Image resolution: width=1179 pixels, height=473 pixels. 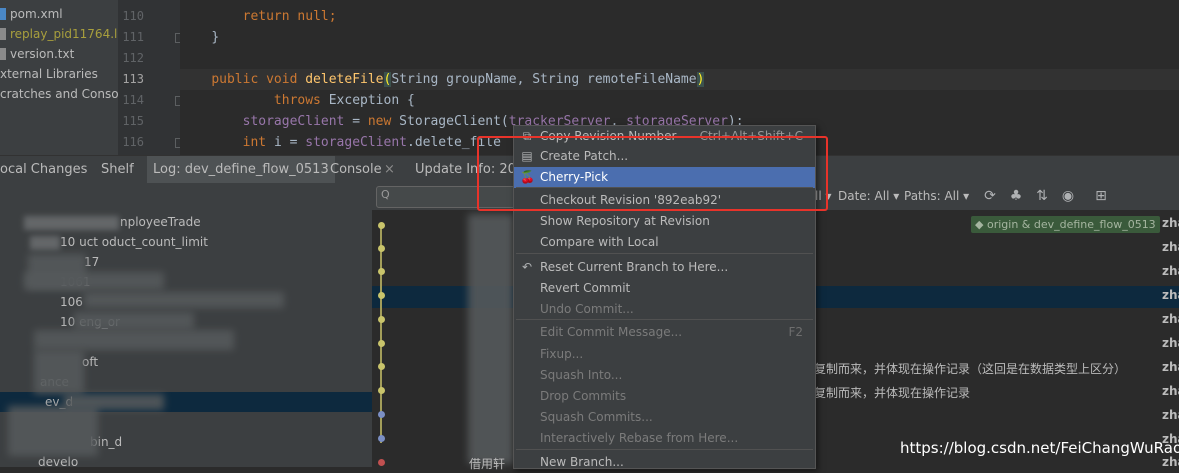 What do you see at coordinates (389, 169) in the screenshot?
I see `close-icon: ×` at bounding box center [389, 169].